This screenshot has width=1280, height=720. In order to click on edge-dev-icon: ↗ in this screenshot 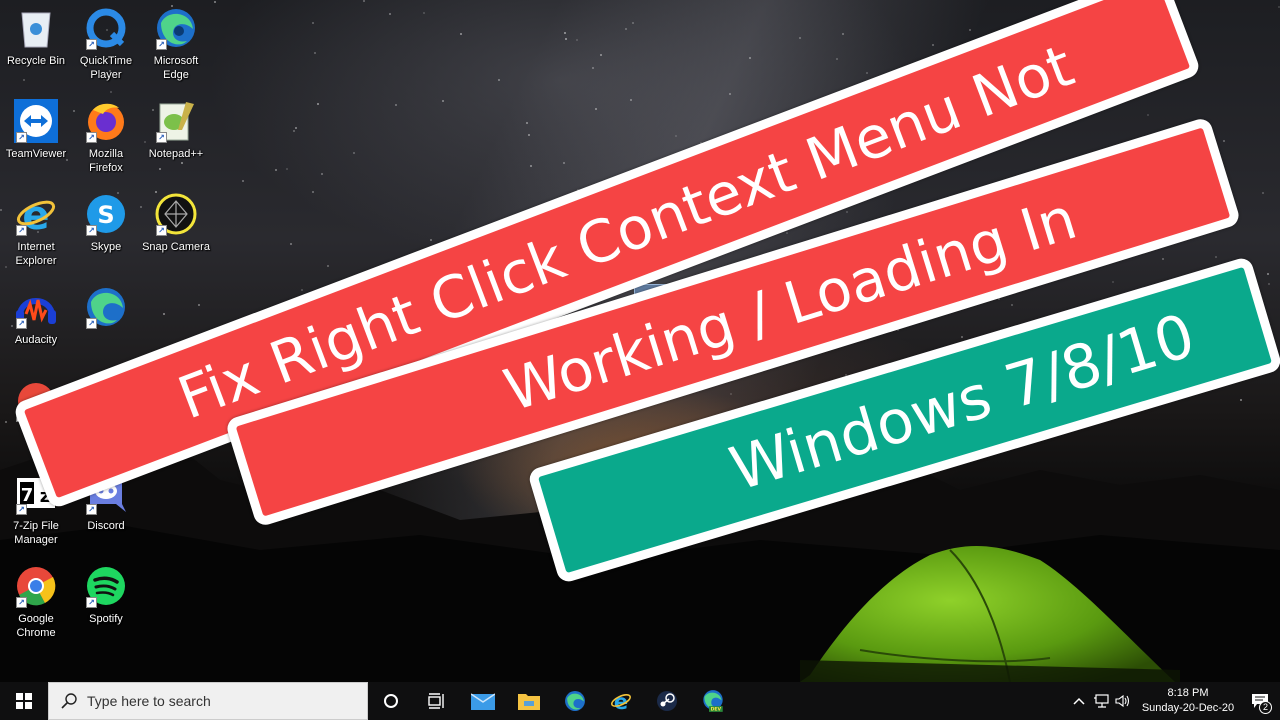, I will do `click(106, 307)`.